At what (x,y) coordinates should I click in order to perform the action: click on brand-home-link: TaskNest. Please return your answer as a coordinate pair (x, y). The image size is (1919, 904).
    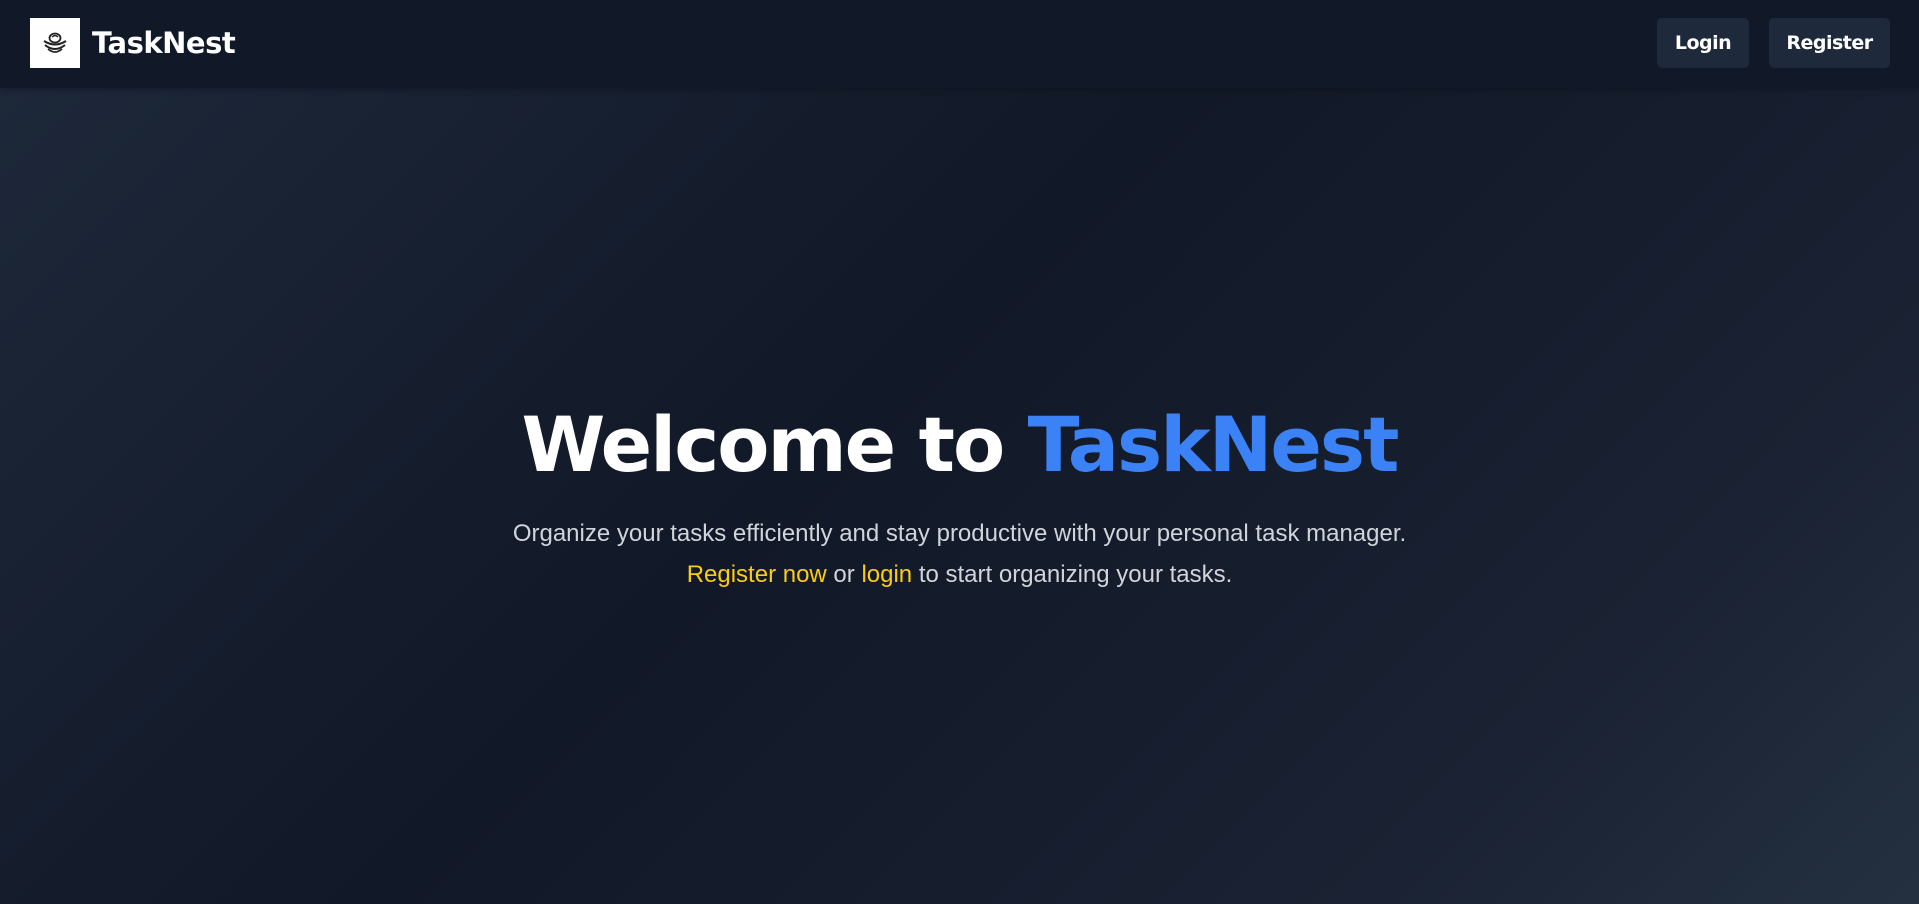
    Looking at the image, I should click on (133, 43).